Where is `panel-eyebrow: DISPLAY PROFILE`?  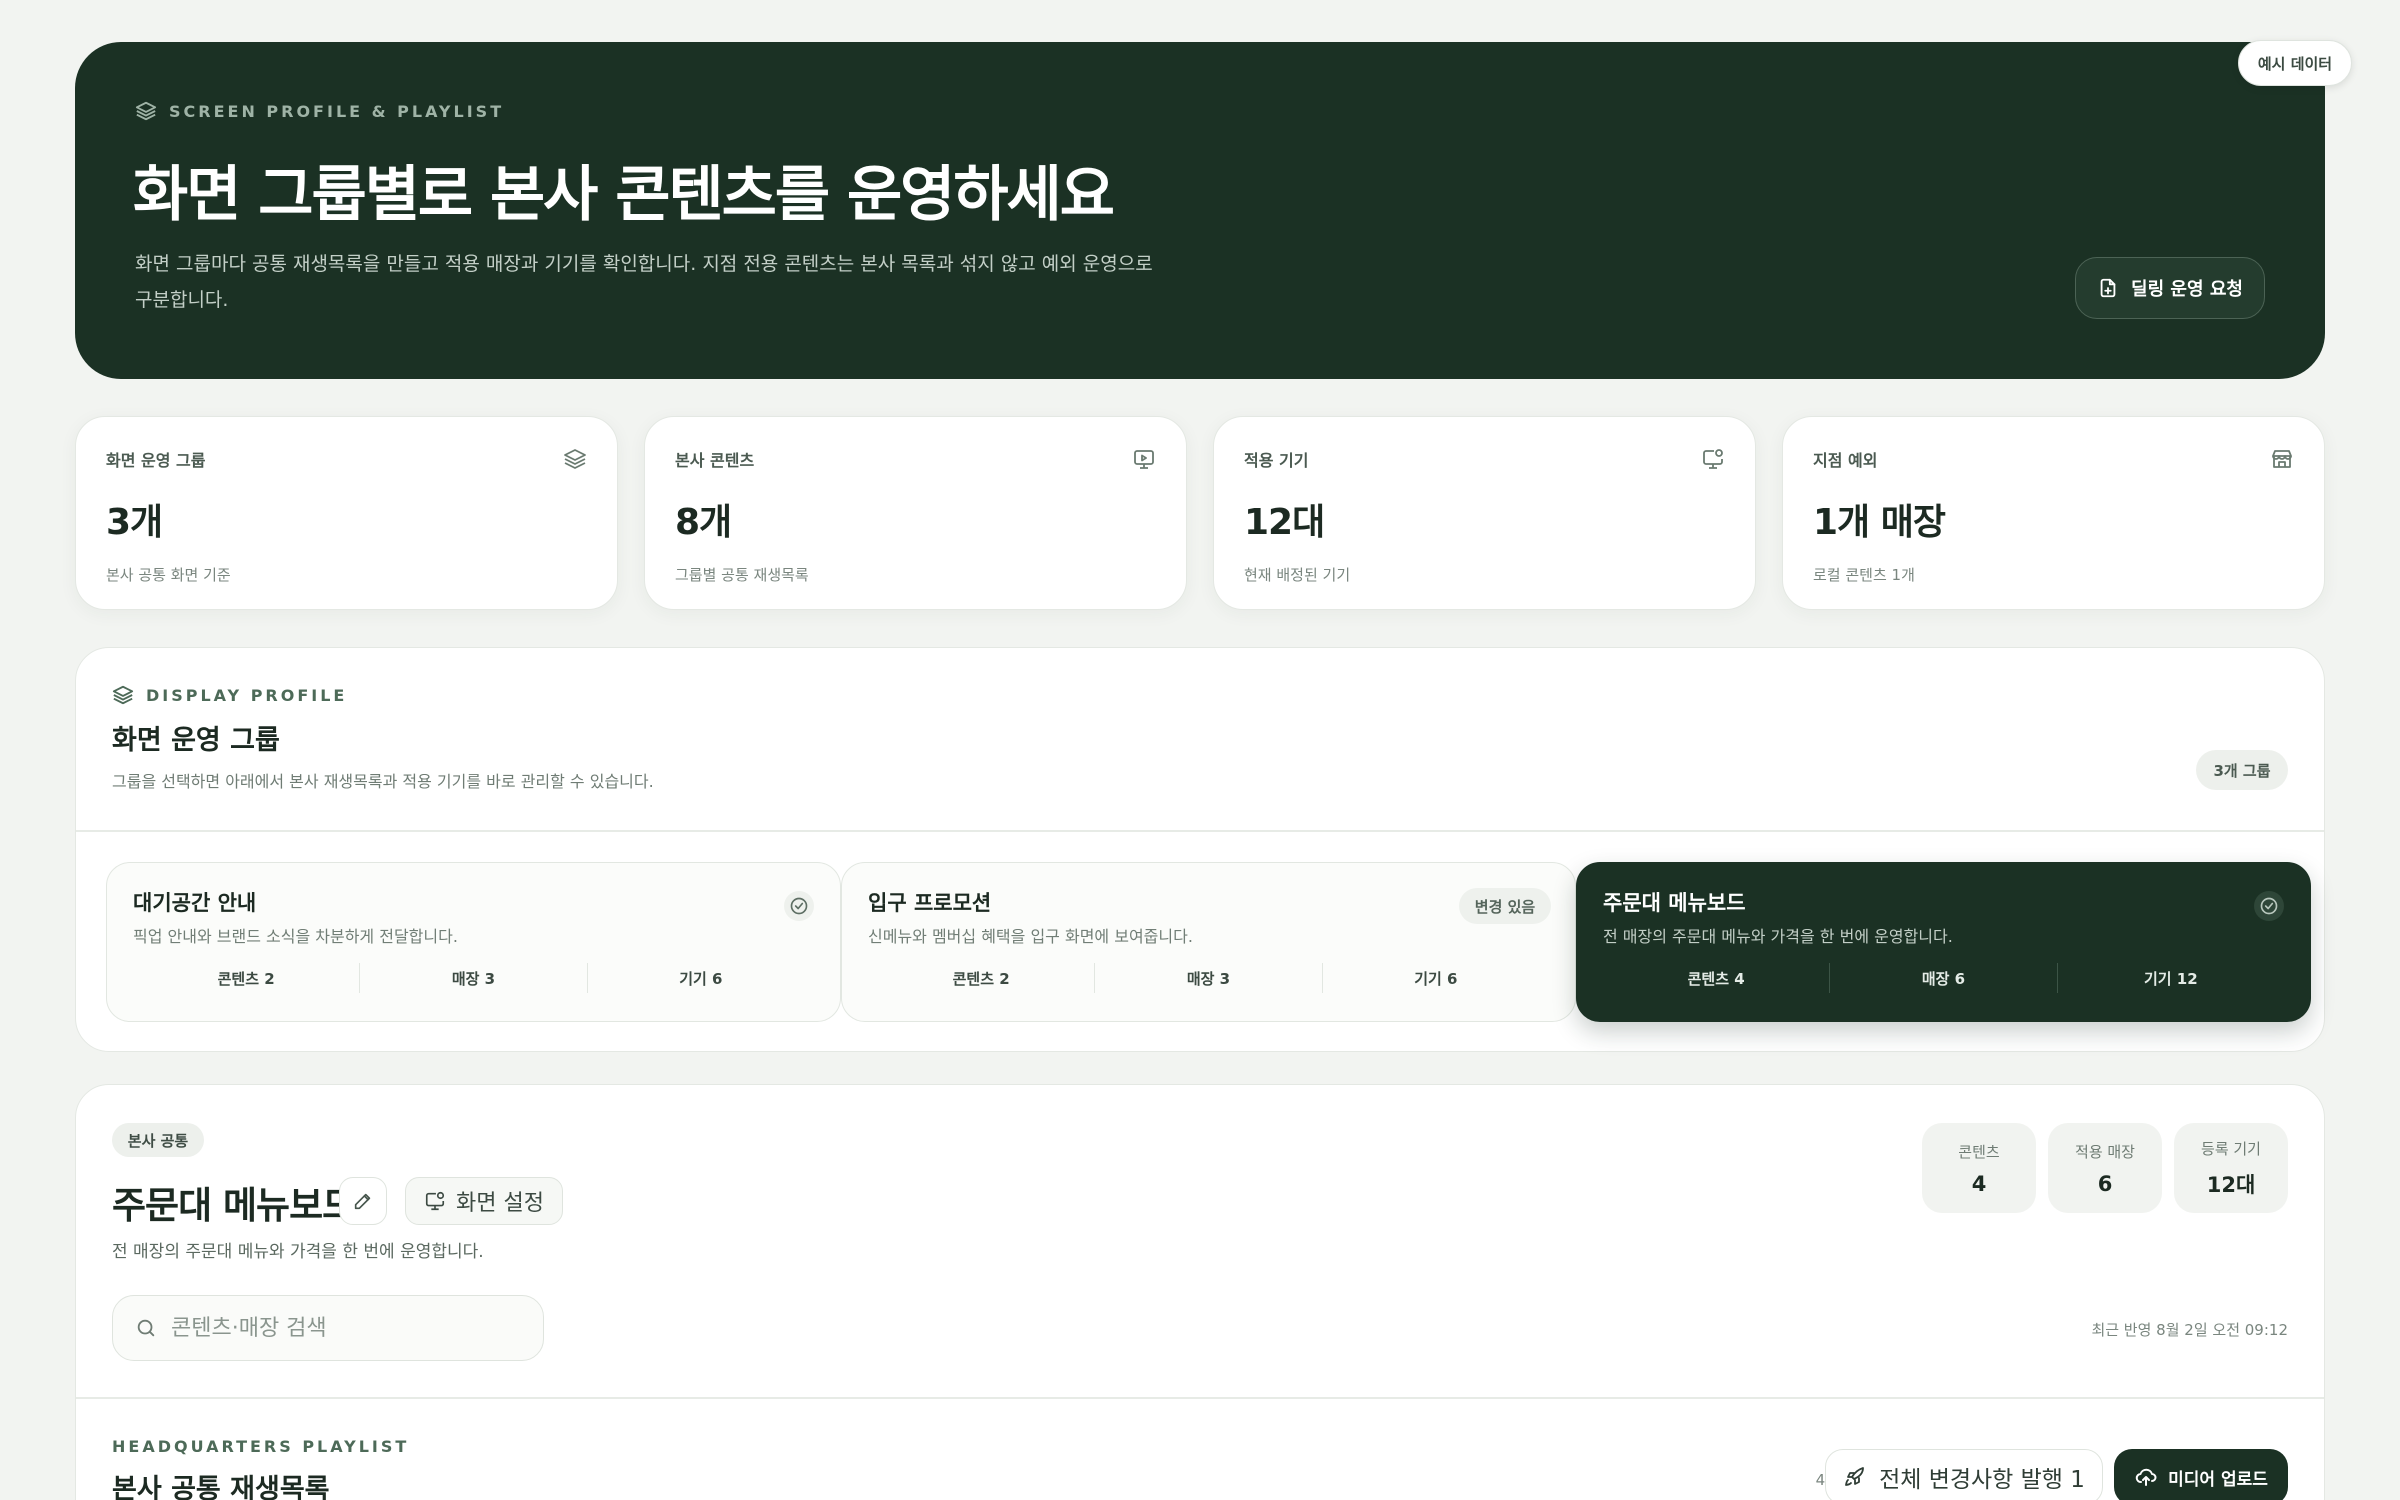 panel-eyebrow: DISPLAY PROFILE is located at coordinates (229, 695).